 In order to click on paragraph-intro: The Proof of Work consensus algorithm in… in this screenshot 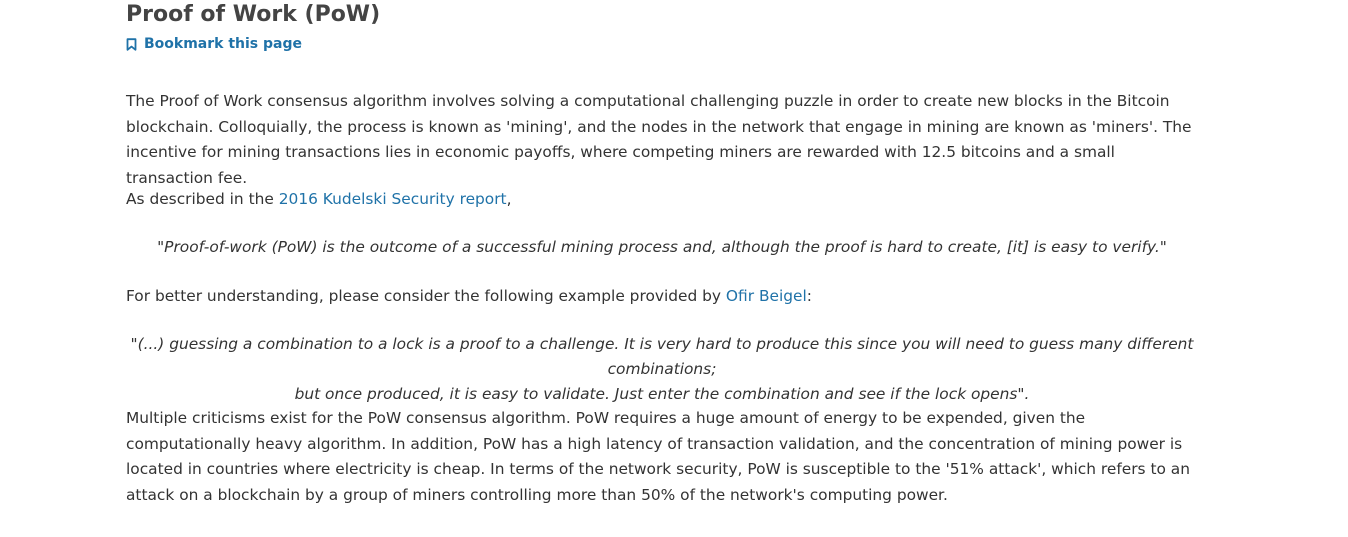, I will do `click(659, 139)`.